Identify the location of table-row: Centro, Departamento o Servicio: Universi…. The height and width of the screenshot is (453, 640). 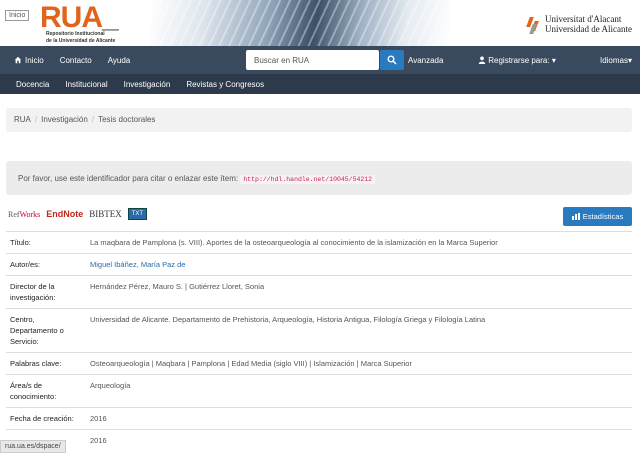
(319, 330).